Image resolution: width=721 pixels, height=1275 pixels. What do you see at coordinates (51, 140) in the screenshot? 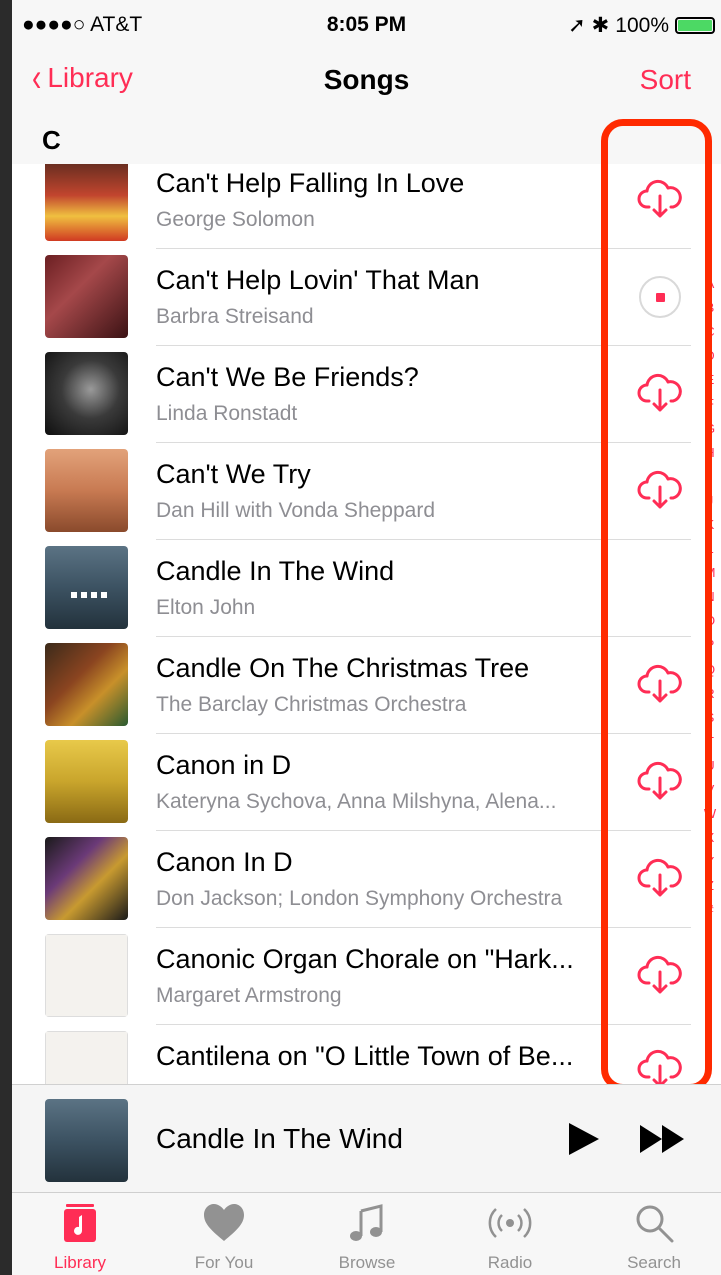
I see `section-header: C` at bounding box center [51, 140].